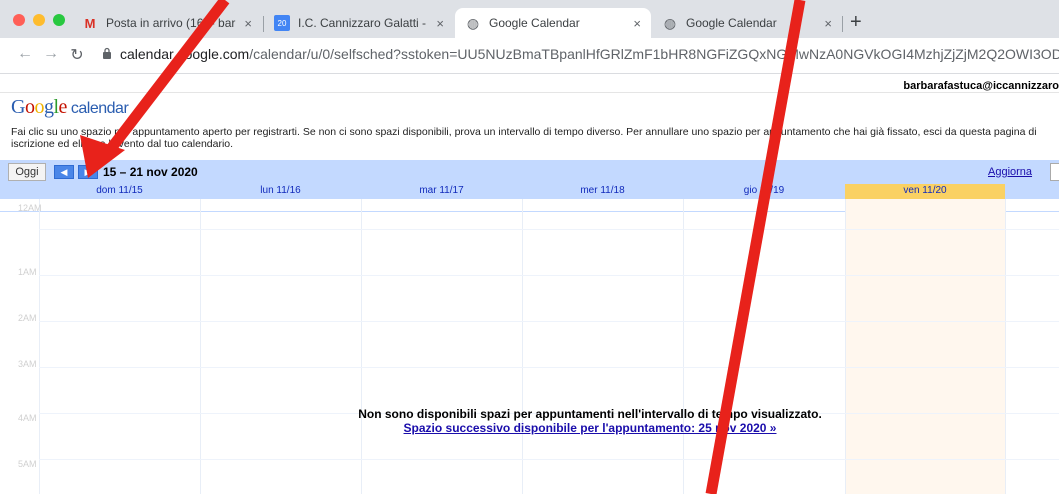 This screenshot has height=494, width=1059. What do you see at coordinates (602, 190) in the screenshot?
I see `day-header: mer 11/18` at bounding box center [602, 190].